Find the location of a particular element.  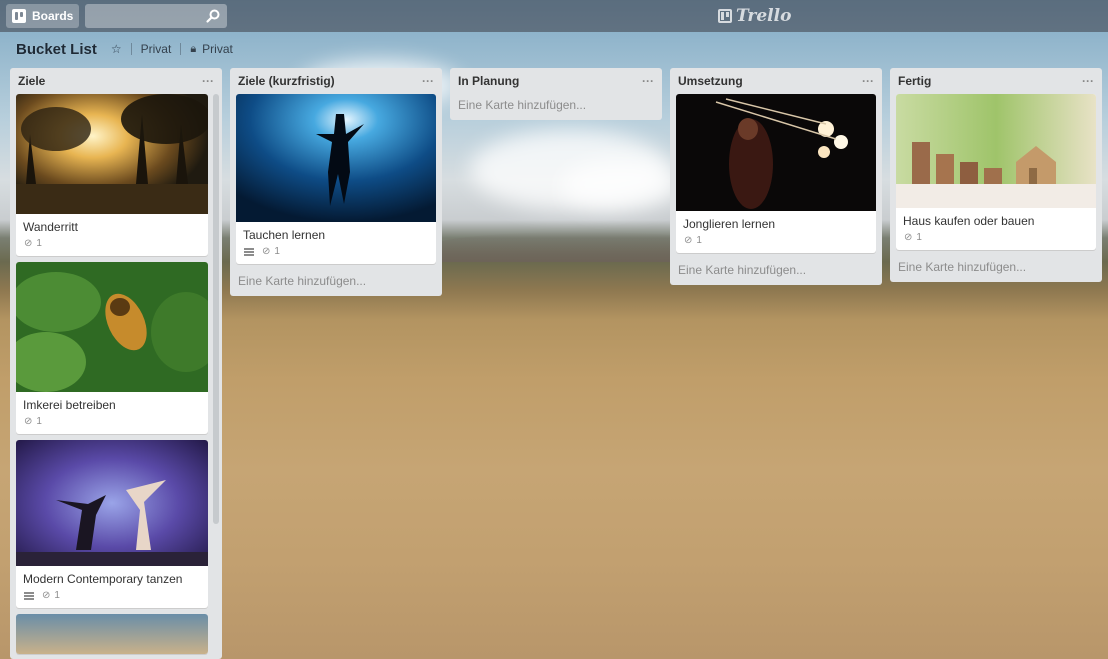

card-jonglieren: Jonglieren lernen ⊘ 1 is located at coordinates (776, 173).